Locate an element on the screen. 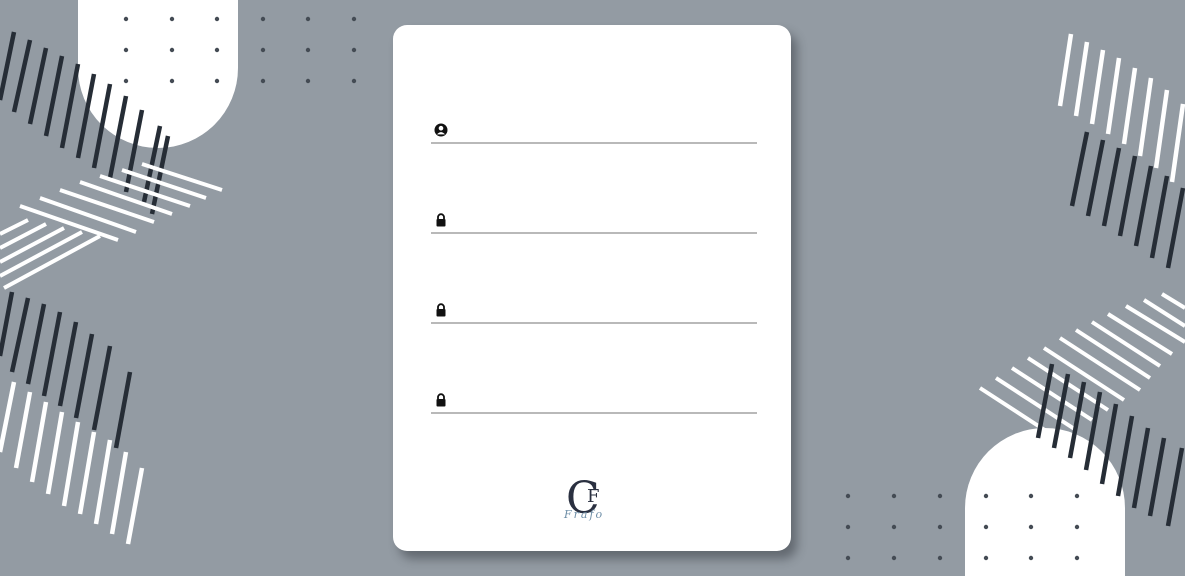 Image resolution: width=1185 pixels, height=576 pixels. username-field is located at coordinates (594, 132).